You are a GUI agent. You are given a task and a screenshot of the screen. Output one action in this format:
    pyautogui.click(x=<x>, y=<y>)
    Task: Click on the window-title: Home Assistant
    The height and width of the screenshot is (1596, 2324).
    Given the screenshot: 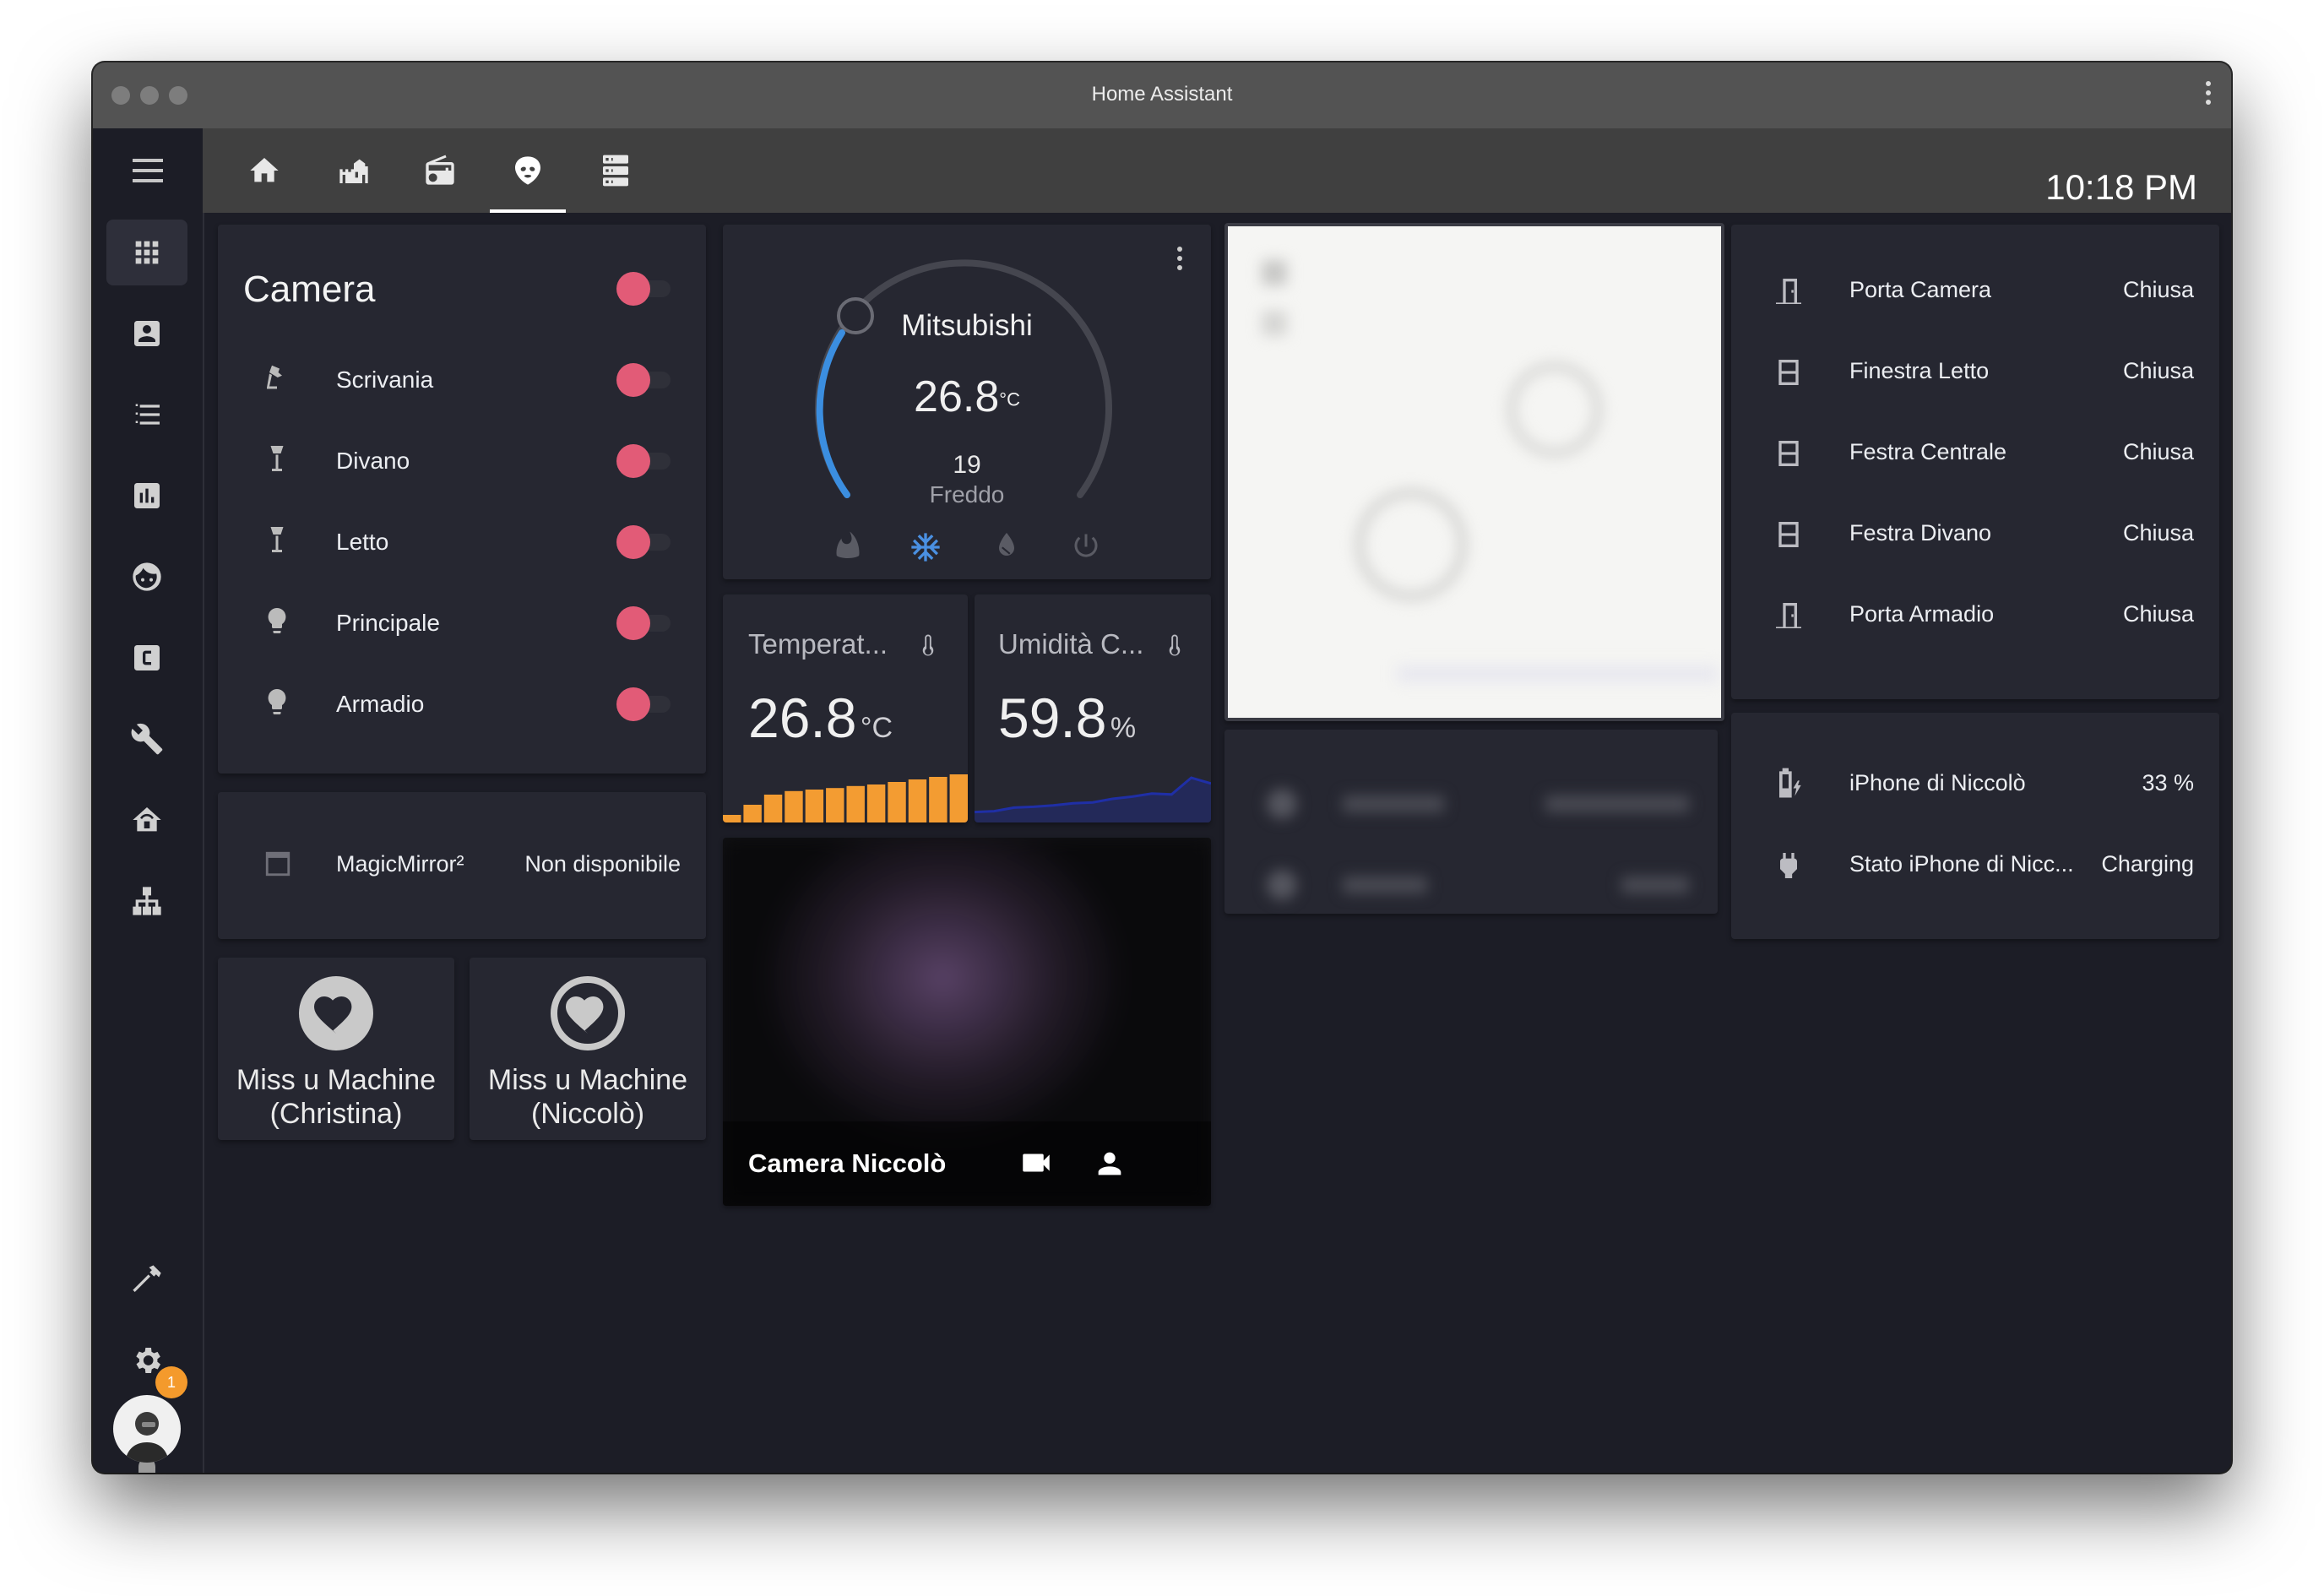 What is the action you would take?
    pyautogui.click(x=1162, y=94)
    